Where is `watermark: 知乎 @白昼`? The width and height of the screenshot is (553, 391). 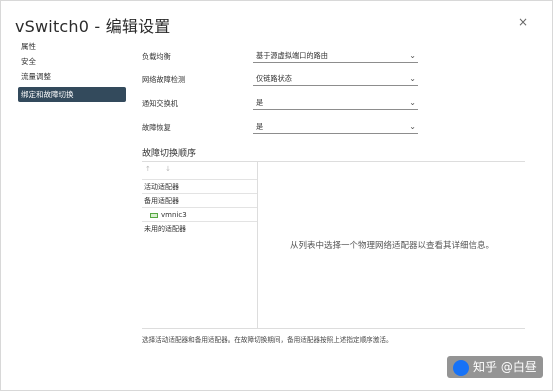 watermark: 知乎 @白昼 is located at coordinates (495, 367).